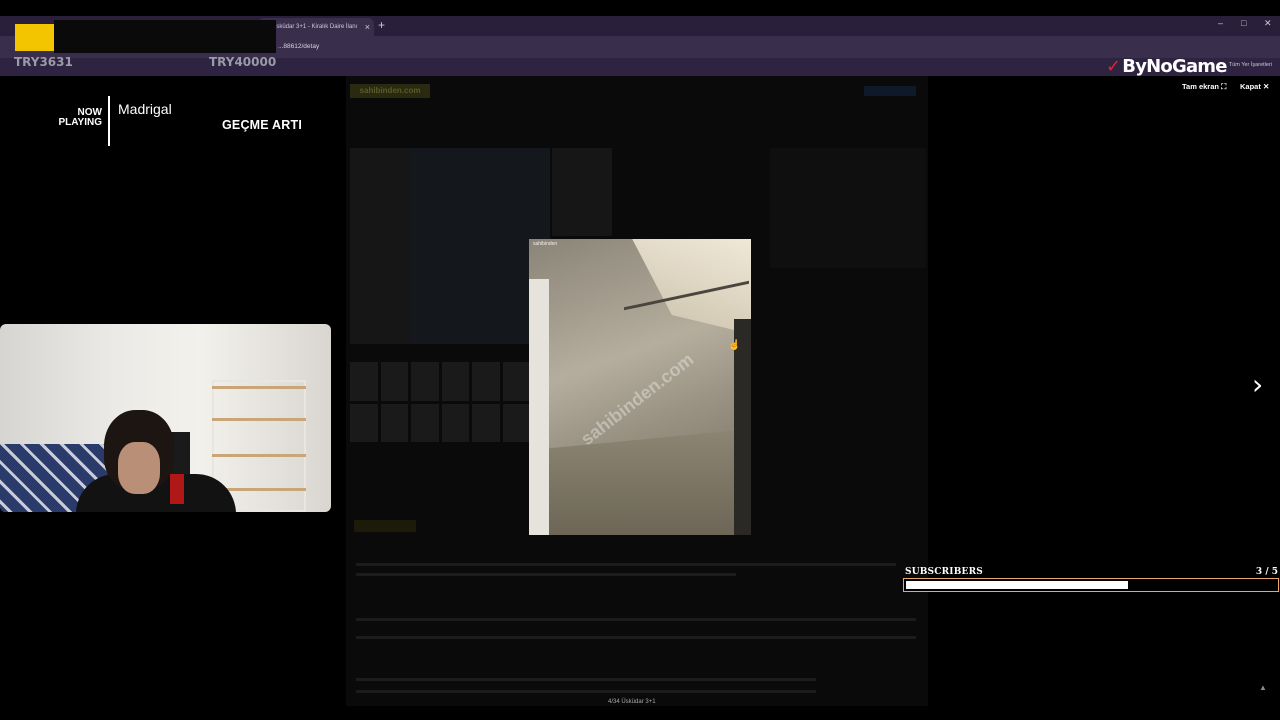 This screenshot has height=720, width=1280. Describe the element at coordinates (243, 62) in the screenshot. I see `donation-right: TRY40000` at that location.